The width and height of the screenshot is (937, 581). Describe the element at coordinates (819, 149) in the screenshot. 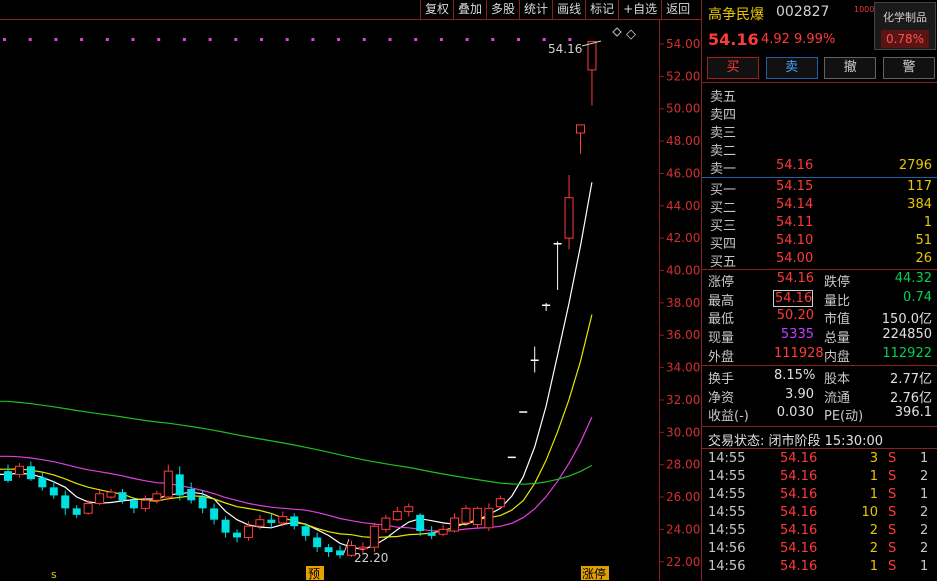

I see `ask-row: 卖二` at that location.